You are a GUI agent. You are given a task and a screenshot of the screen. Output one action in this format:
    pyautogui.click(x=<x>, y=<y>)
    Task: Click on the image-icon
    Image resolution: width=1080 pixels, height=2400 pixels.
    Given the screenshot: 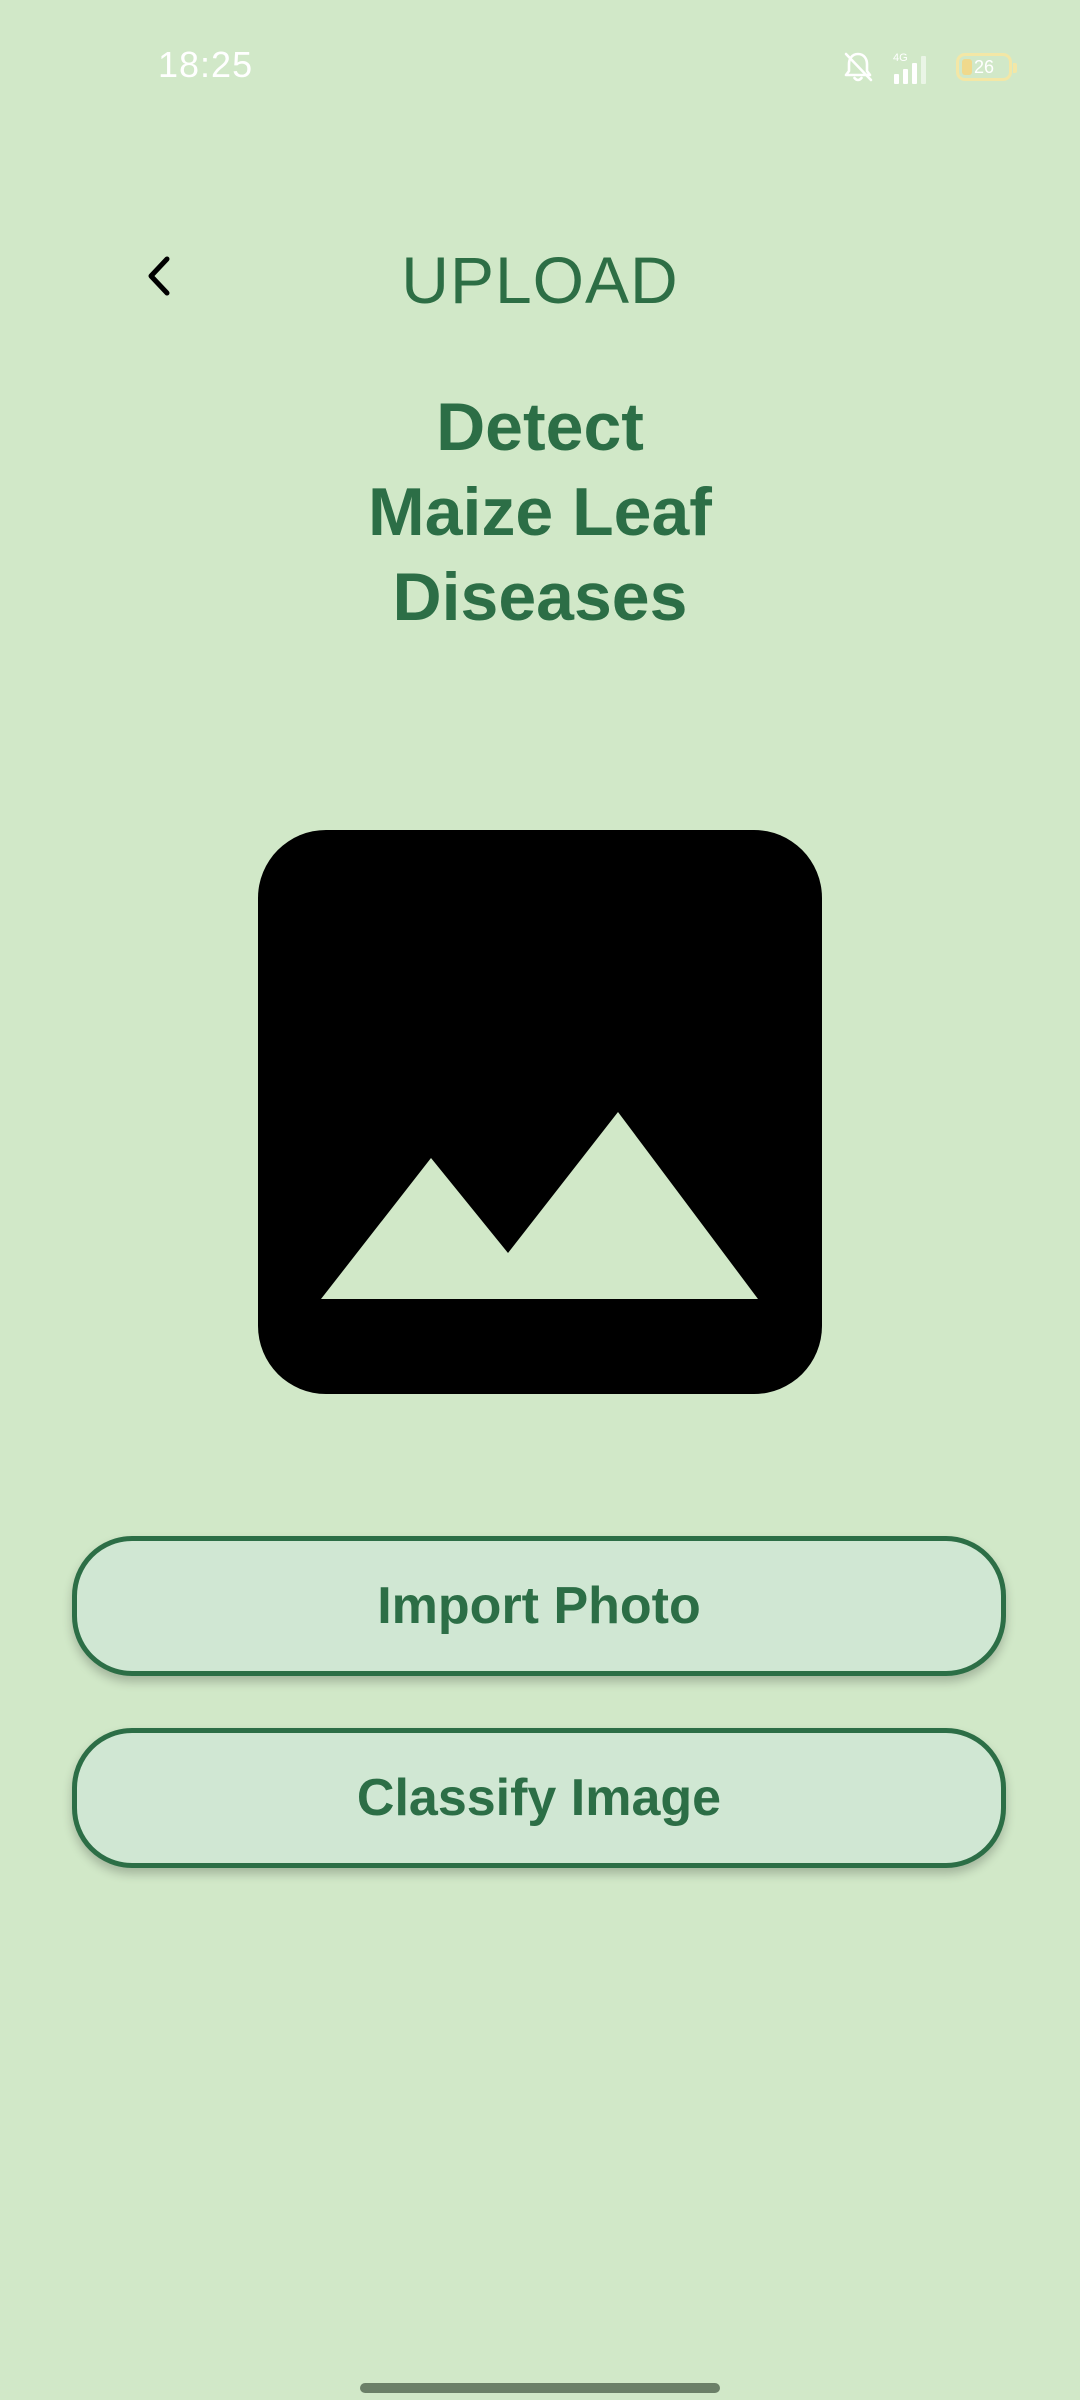 What is the action you would take?
    pyautogui.click(x=540, y=1112)
    